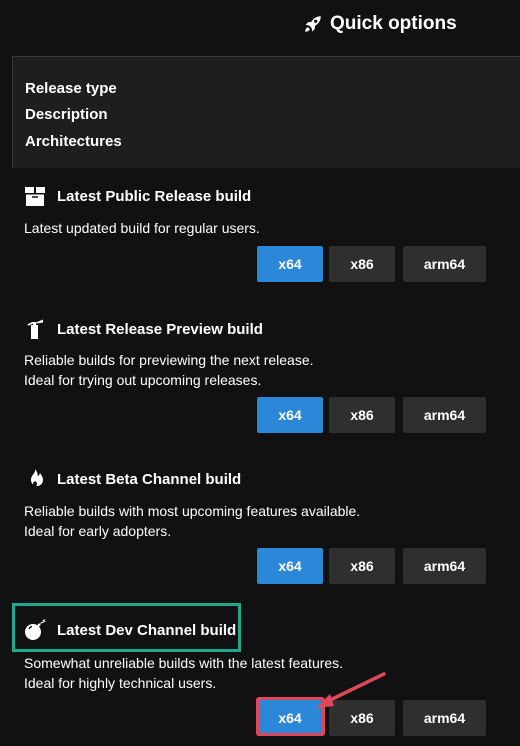 The height and width of the screenshot is (746, 520). I want to click on header: Quick options, so click(260, 28).